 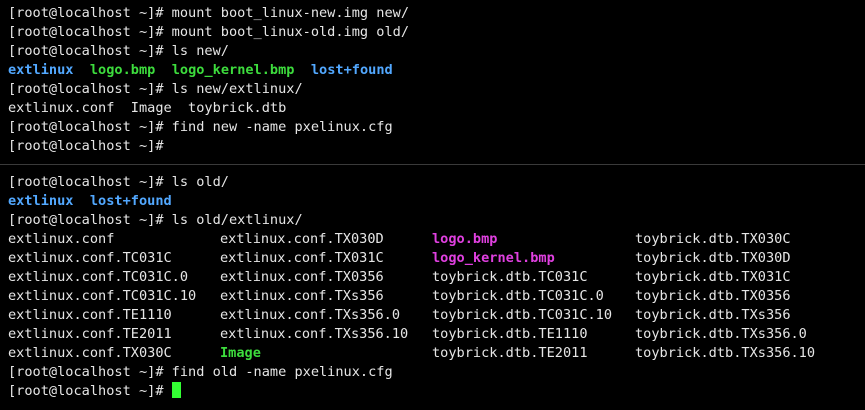 What do you see at coordinates (510, 353) in the screenshot?
I see `output-text: toybrick.dtb.TE2011` at bounding box center [510, 353].